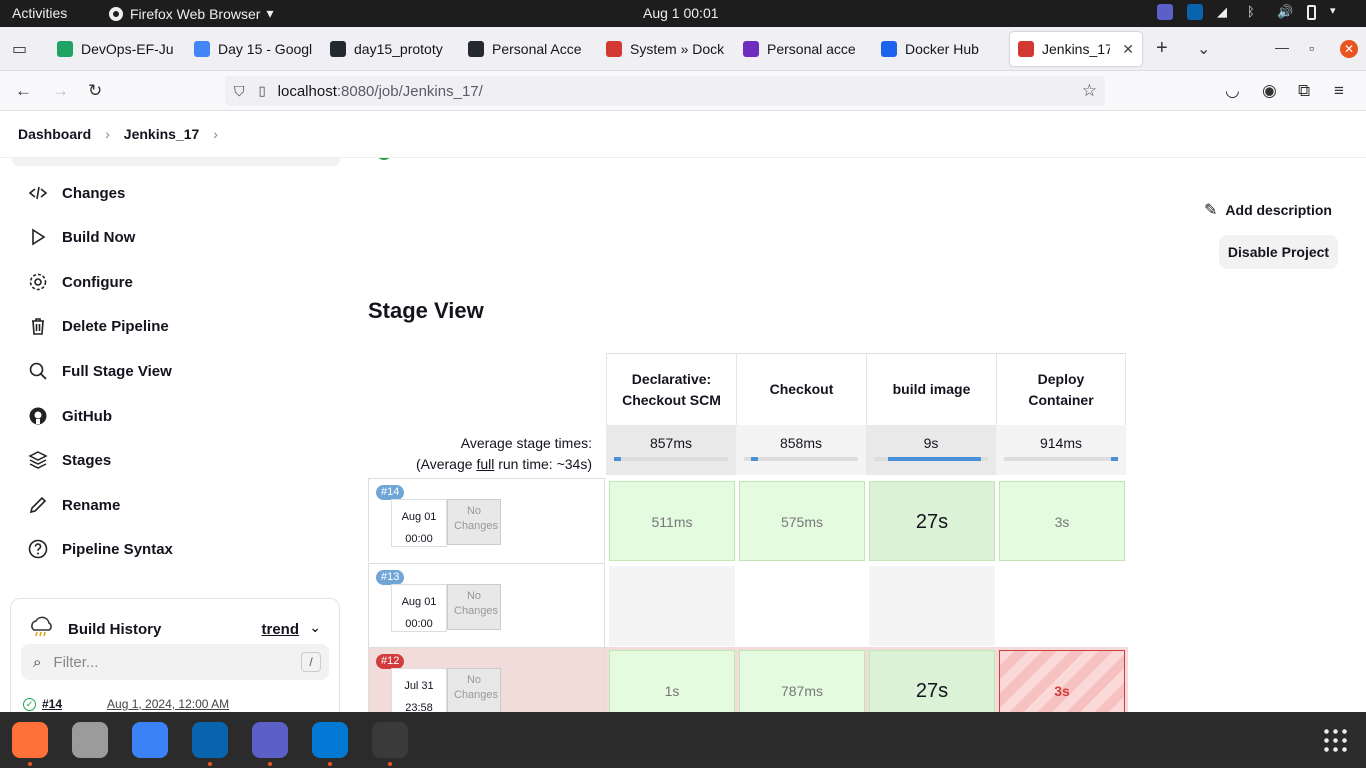 Image resolution: width=1366 pixels, height=768 pixels. Describe the element at coordinates (253, 49) in the screenshot. I see `browser-tab: Day 15 - Googl` at that location.